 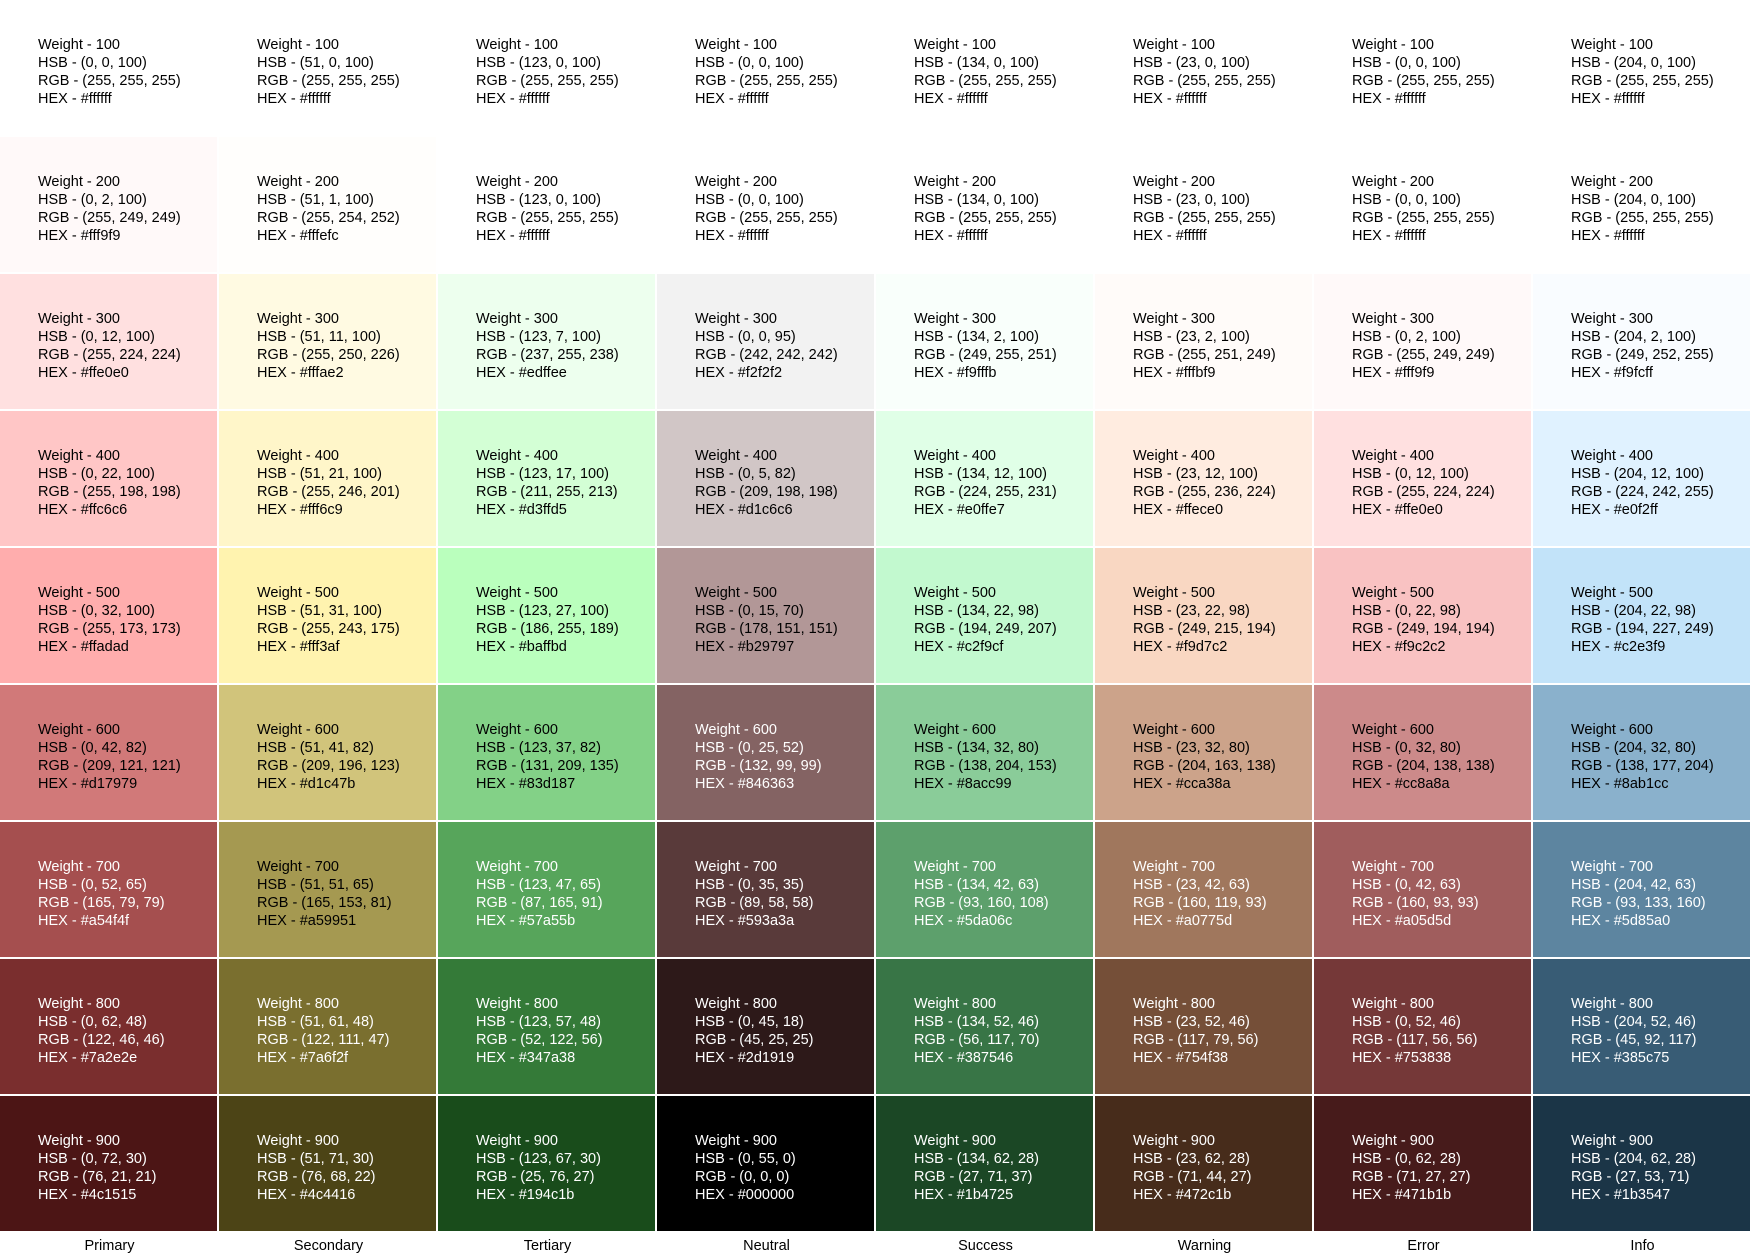 I want to click on swatch-hex: HEX - #d17979, so click(x=88, y=784).